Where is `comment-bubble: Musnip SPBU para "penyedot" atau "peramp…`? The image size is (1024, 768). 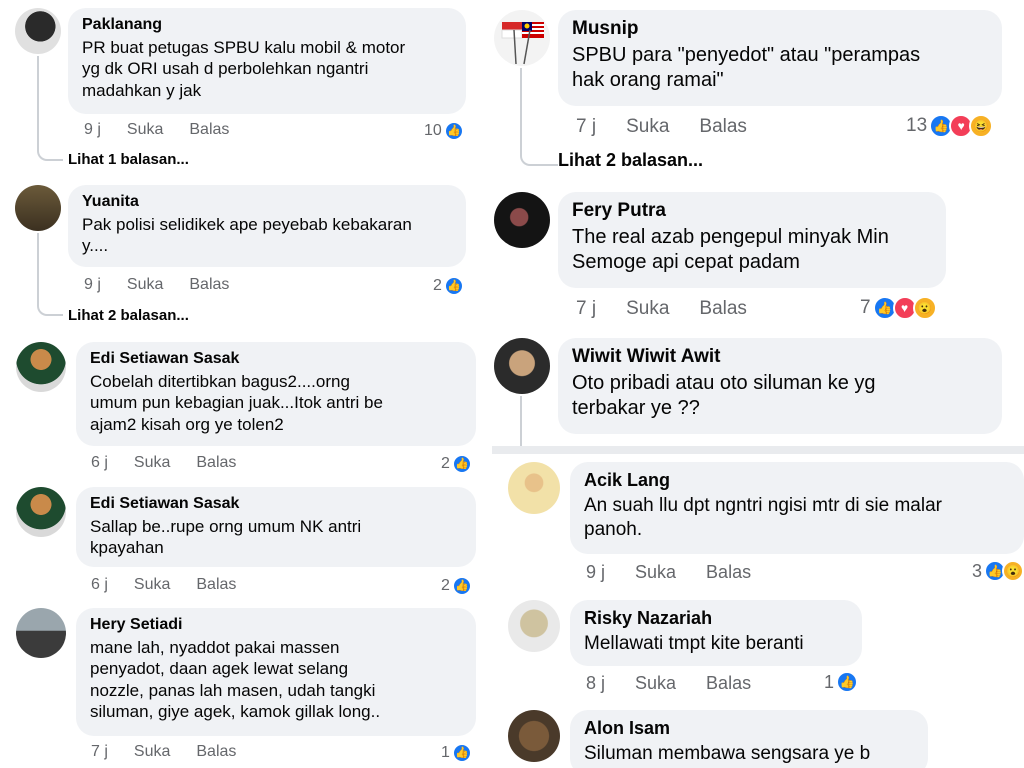
comment-bubble: Musnip SPBU para "penyedot" atau "peramp… is located at coordinates (780, 58).